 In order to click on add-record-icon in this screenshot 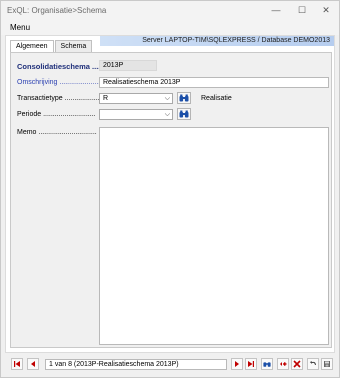, I will do `click(283, 364)`.